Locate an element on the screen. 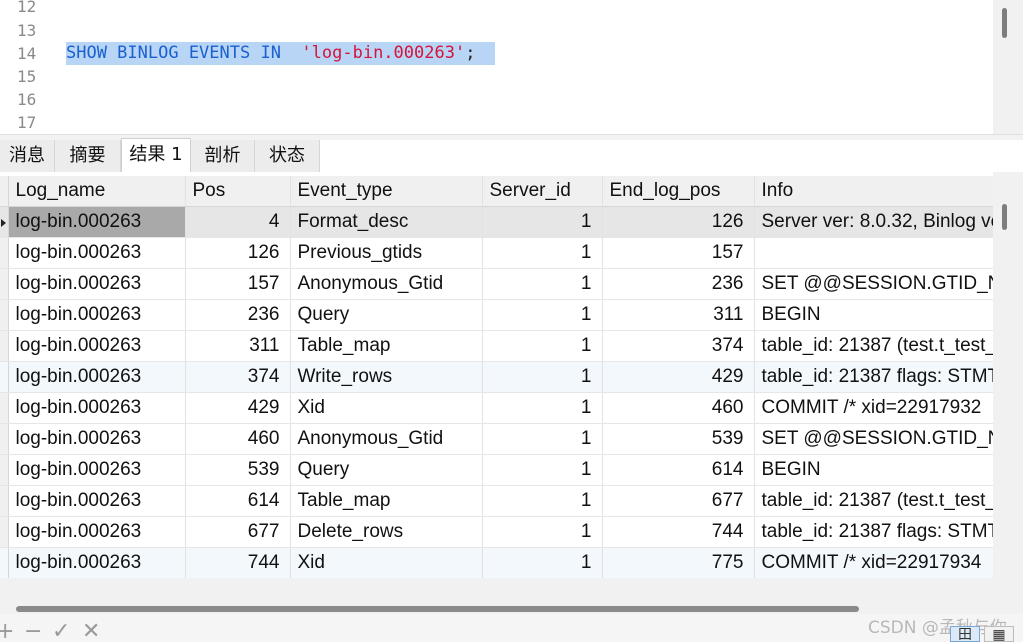 The image size is (1023, 642). apply-changes-button: ✓ is located at coordinates (61, 631).